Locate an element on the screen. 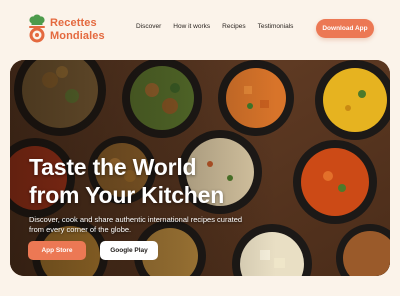 The width and height of the screenshot is (400, 296). chef-hat-pot-icon is located at coordinates (37, 28).